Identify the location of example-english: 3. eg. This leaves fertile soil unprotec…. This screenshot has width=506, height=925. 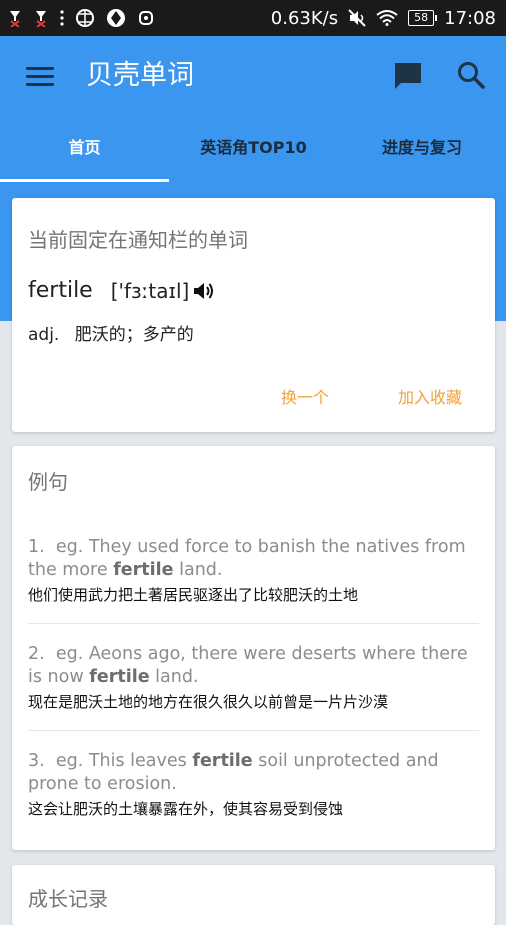
(255, 773).